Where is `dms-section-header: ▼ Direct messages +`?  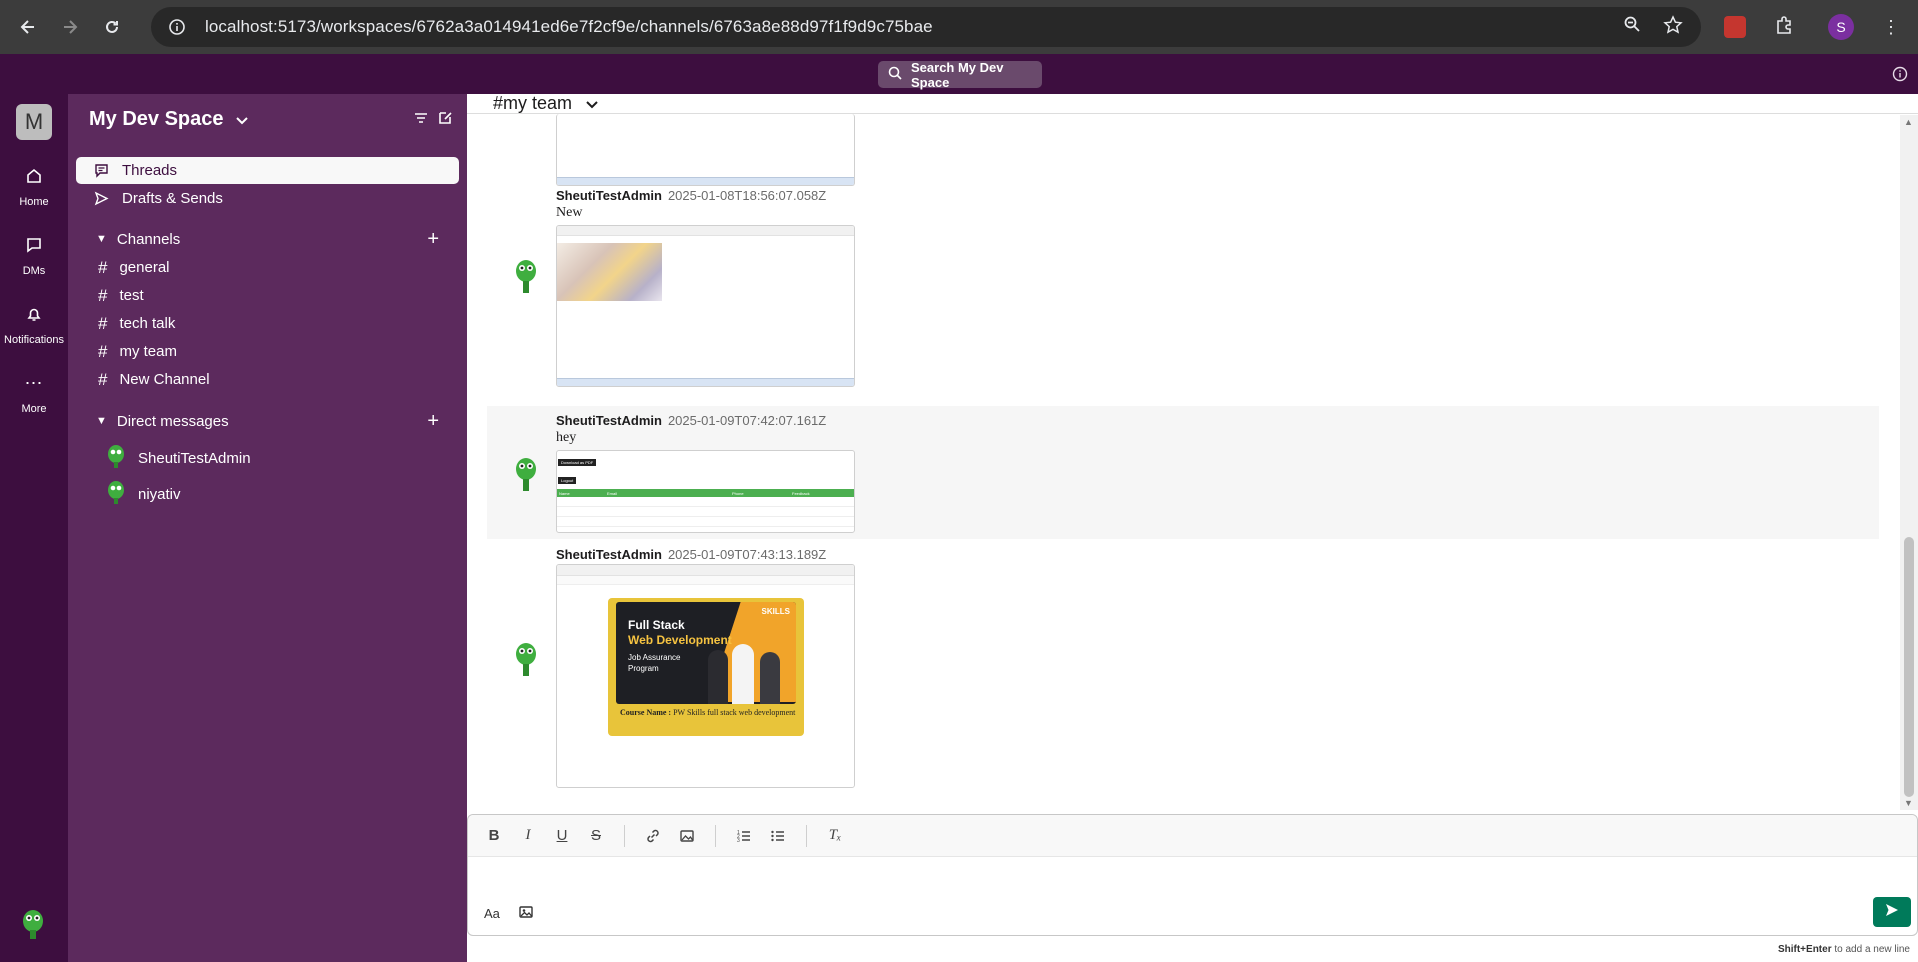
dms-section-header: ▼ Direct messages + is located at coordinates (267, 421).